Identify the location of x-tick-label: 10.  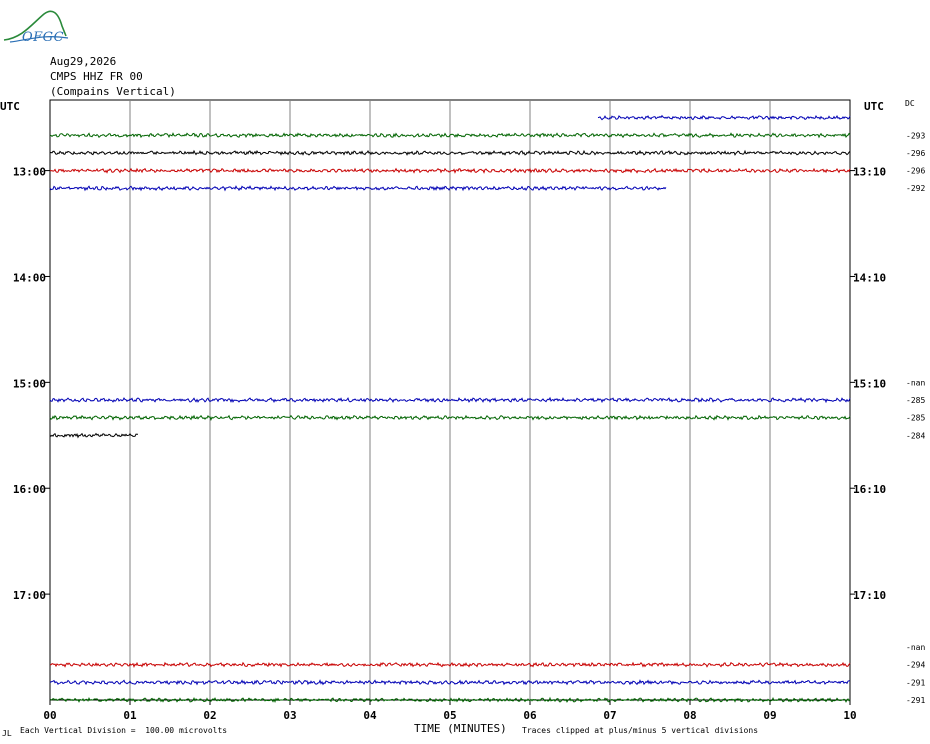
(849, 715).